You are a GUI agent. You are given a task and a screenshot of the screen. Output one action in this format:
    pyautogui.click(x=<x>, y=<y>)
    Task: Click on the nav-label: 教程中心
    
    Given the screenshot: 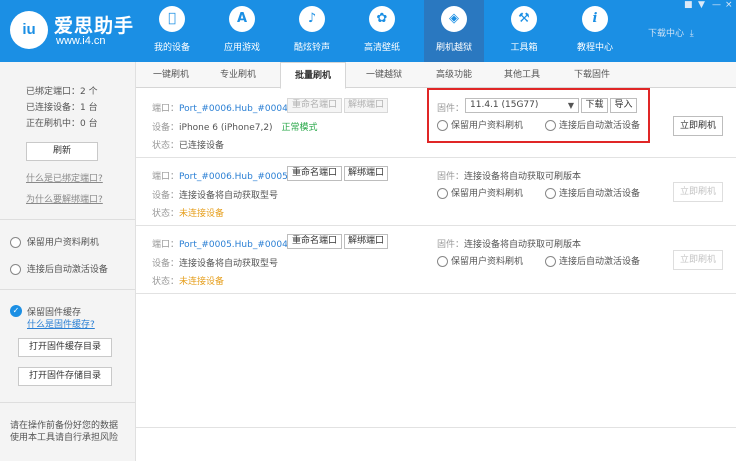 What is the action you would take?
    pyautogui.click(x=594, y=48)
    